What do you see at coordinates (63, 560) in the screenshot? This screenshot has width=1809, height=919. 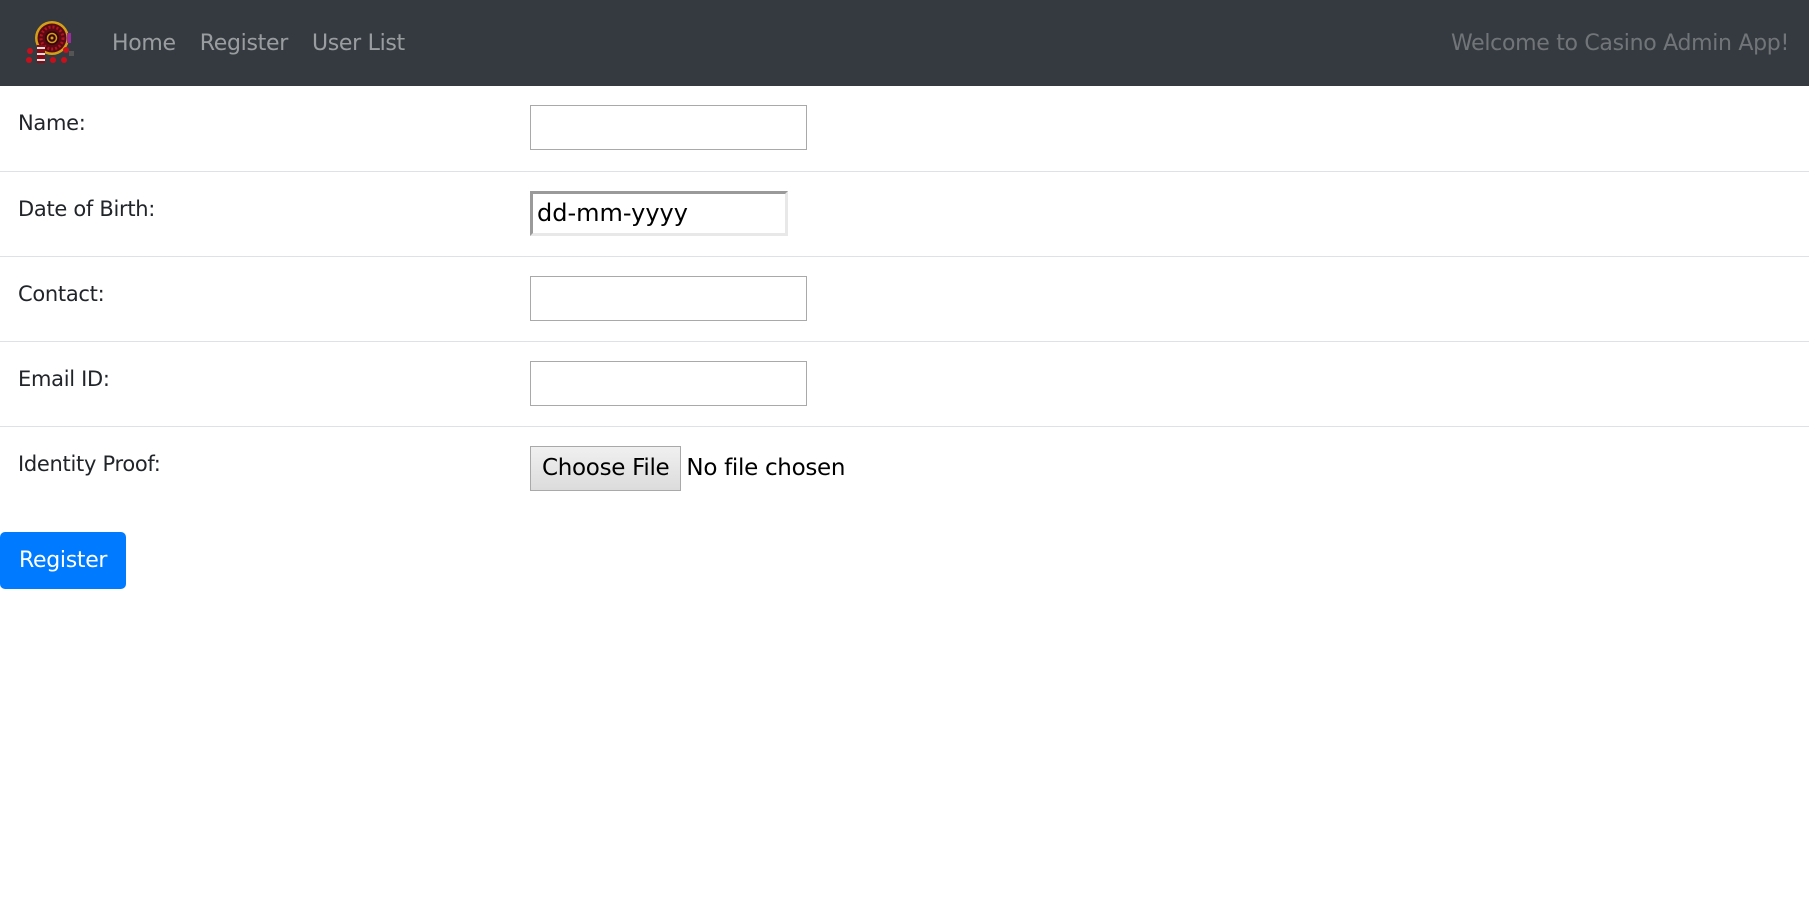 I see `register-submit-button: Register` at bounding box center [63, 560].